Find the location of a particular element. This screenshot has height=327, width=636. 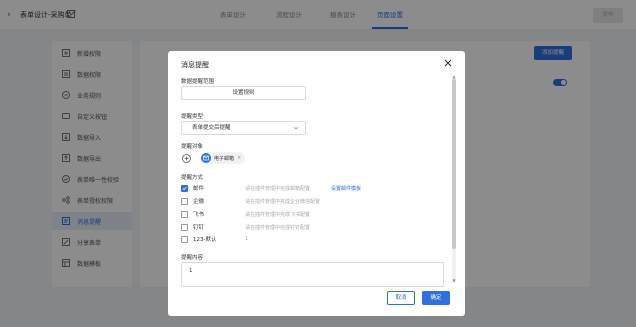

content-label: 提醒内容 is located at coordinates (192, 258).